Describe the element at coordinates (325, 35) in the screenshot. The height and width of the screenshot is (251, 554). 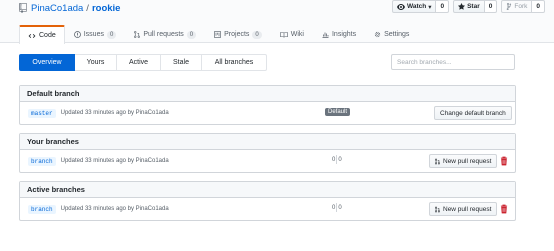
I see `graph-icon` at that location.